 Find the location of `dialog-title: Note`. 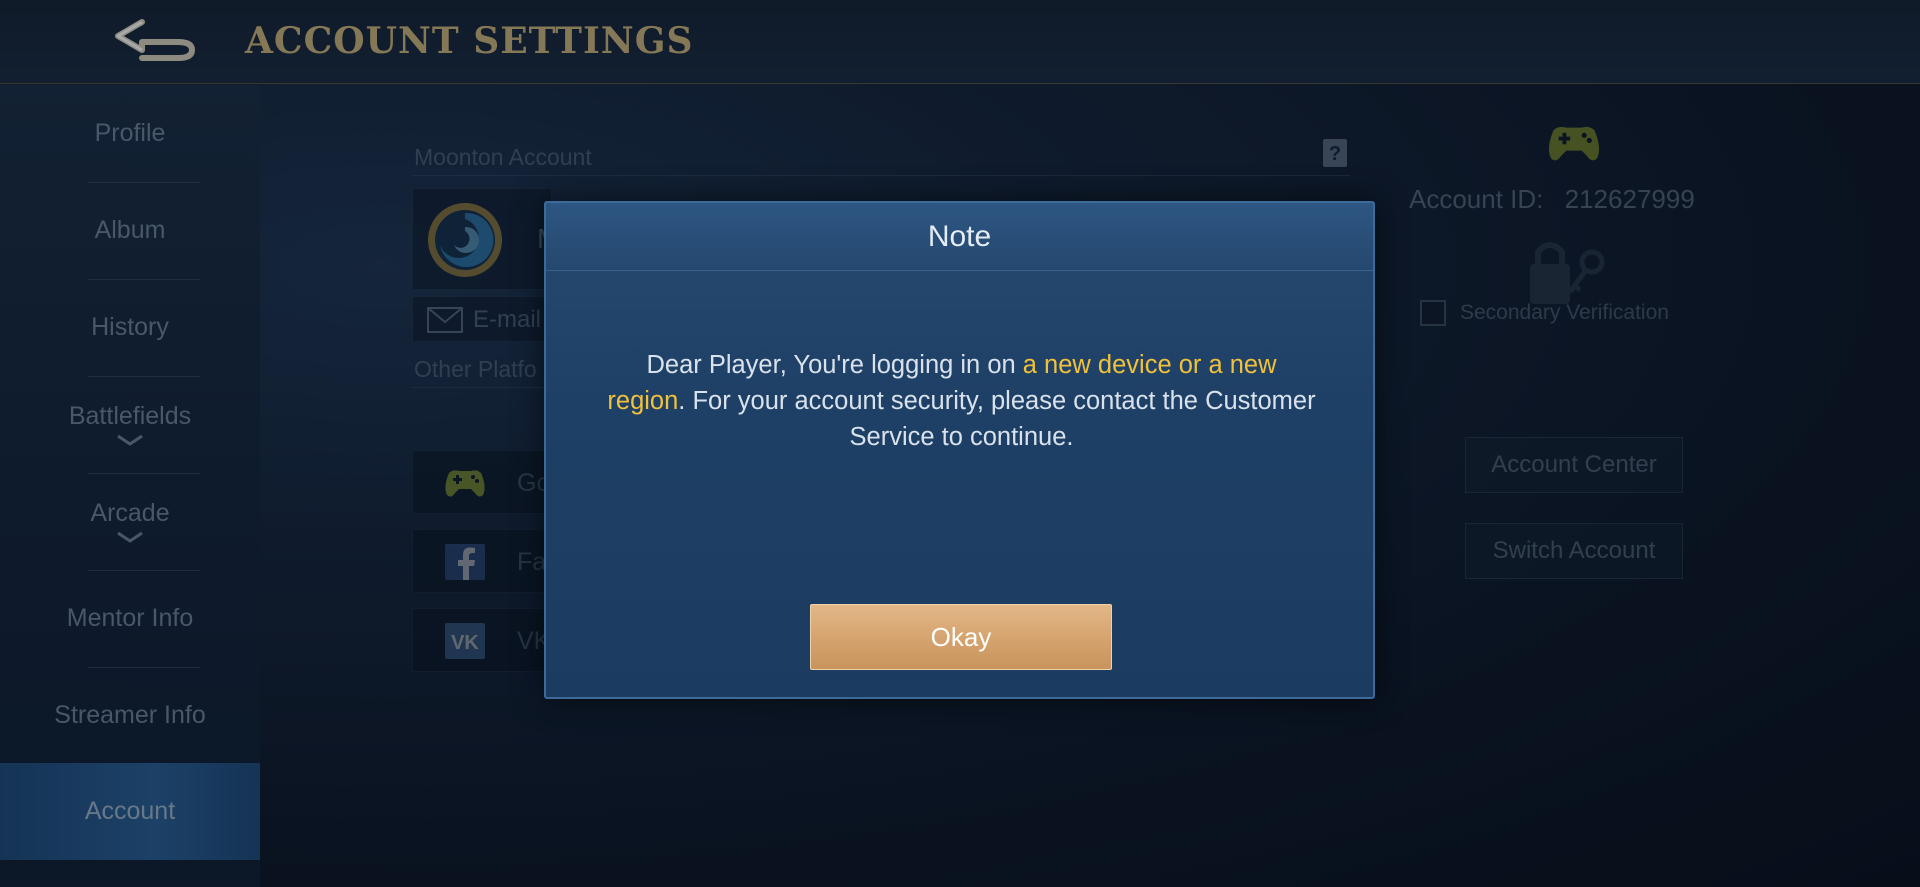

dialog-title: Note is located at coordinates (959, 236).